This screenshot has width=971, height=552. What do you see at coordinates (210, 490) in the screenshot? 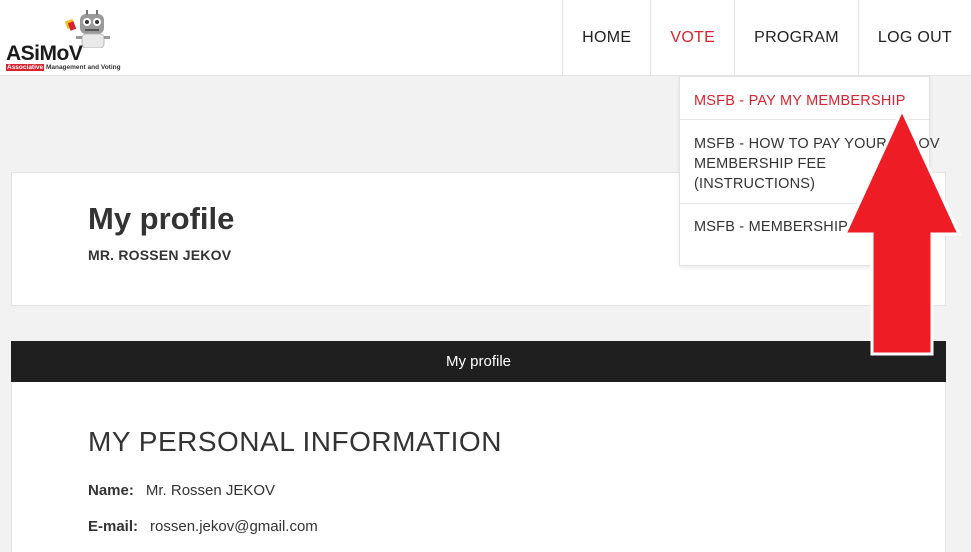
I see `name-value: Mr. Rossen JEKOV` at bounding box center [210, 490].